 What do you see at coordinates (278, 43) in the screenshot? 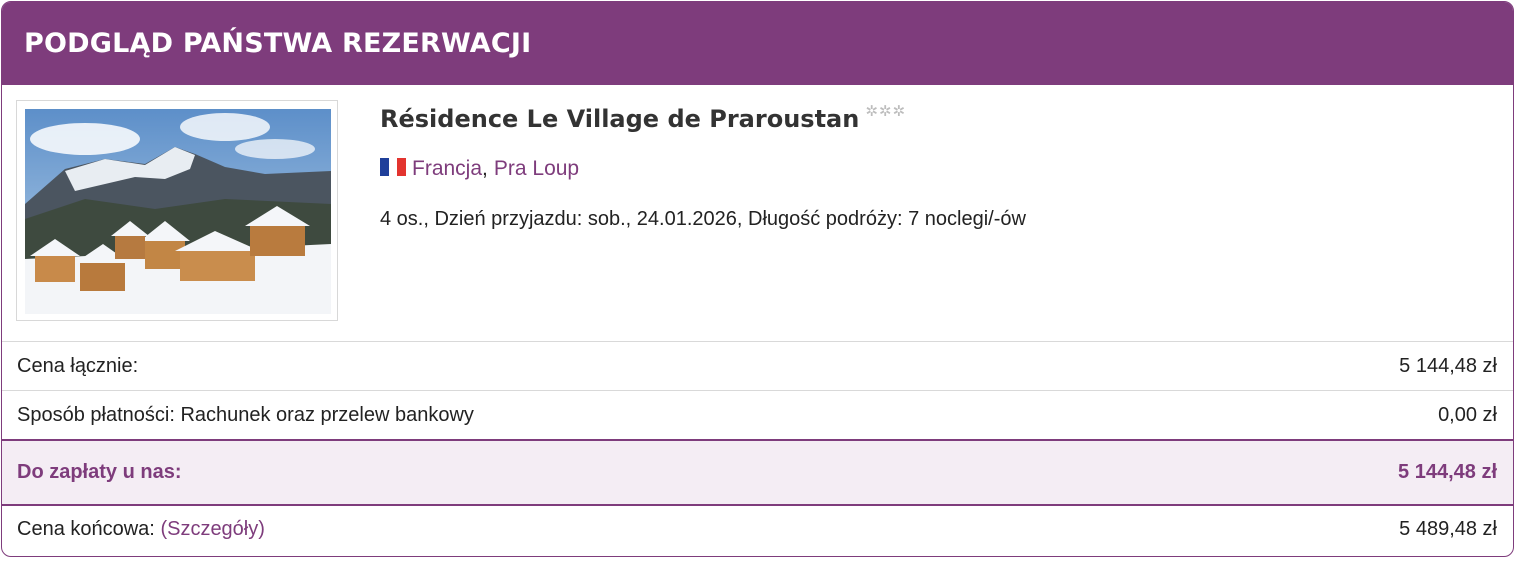
I see `page-title: PODGLĄD PAŃSTWA REZERWACJI` at bounding box center [278, 43].